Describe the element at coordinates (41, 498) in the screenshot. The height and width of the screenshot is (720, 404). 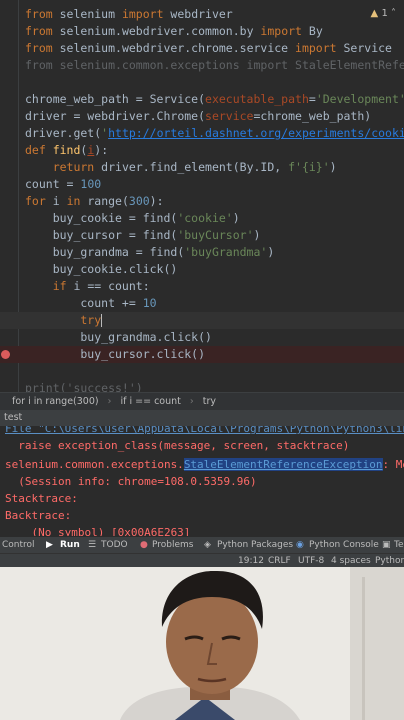
I see `console-line: Stacktrace:` at that location.